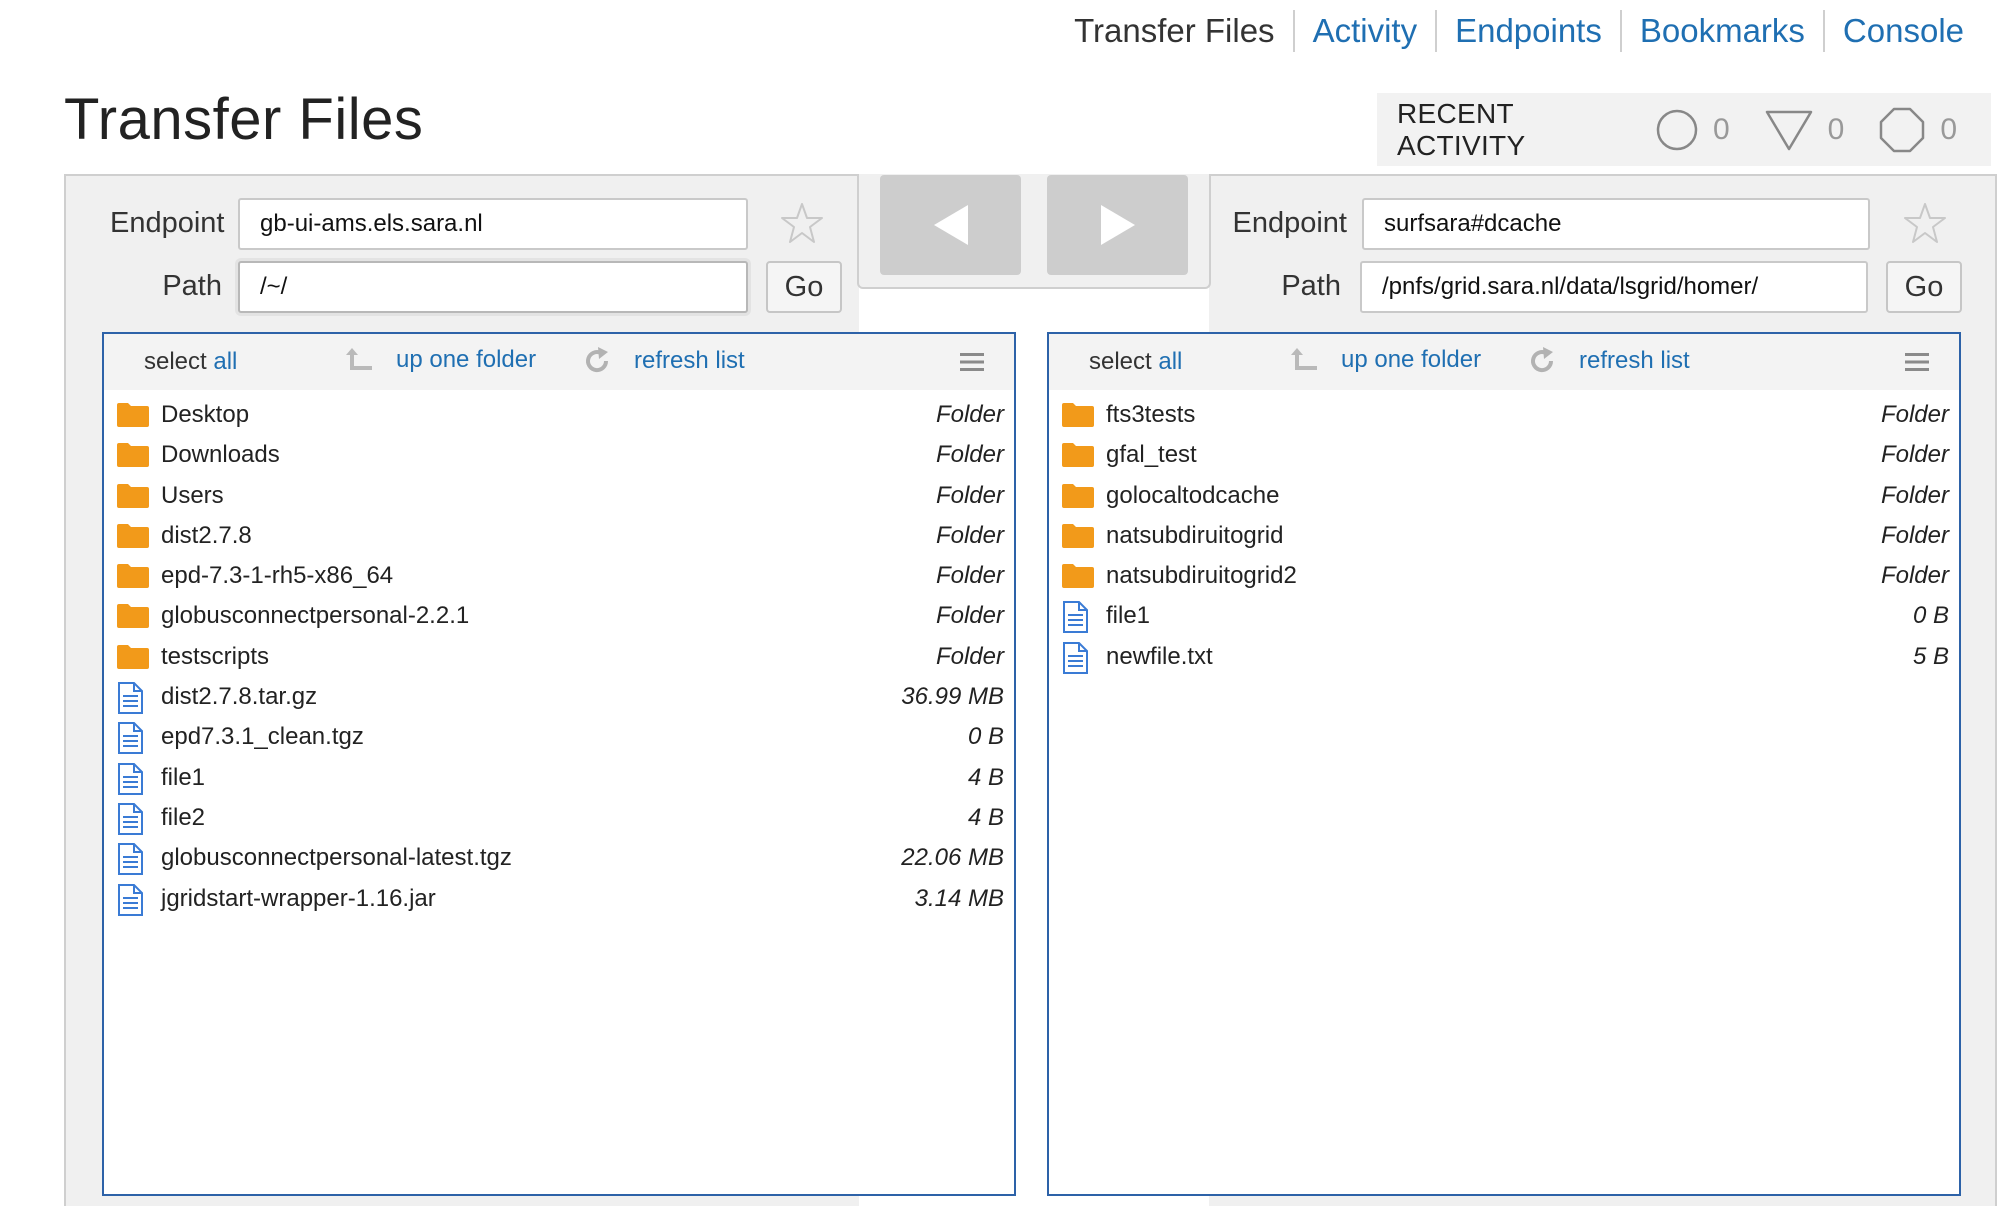  I want to click on right-endpoint-input: surfsara#dcache, so click(1616, 224).